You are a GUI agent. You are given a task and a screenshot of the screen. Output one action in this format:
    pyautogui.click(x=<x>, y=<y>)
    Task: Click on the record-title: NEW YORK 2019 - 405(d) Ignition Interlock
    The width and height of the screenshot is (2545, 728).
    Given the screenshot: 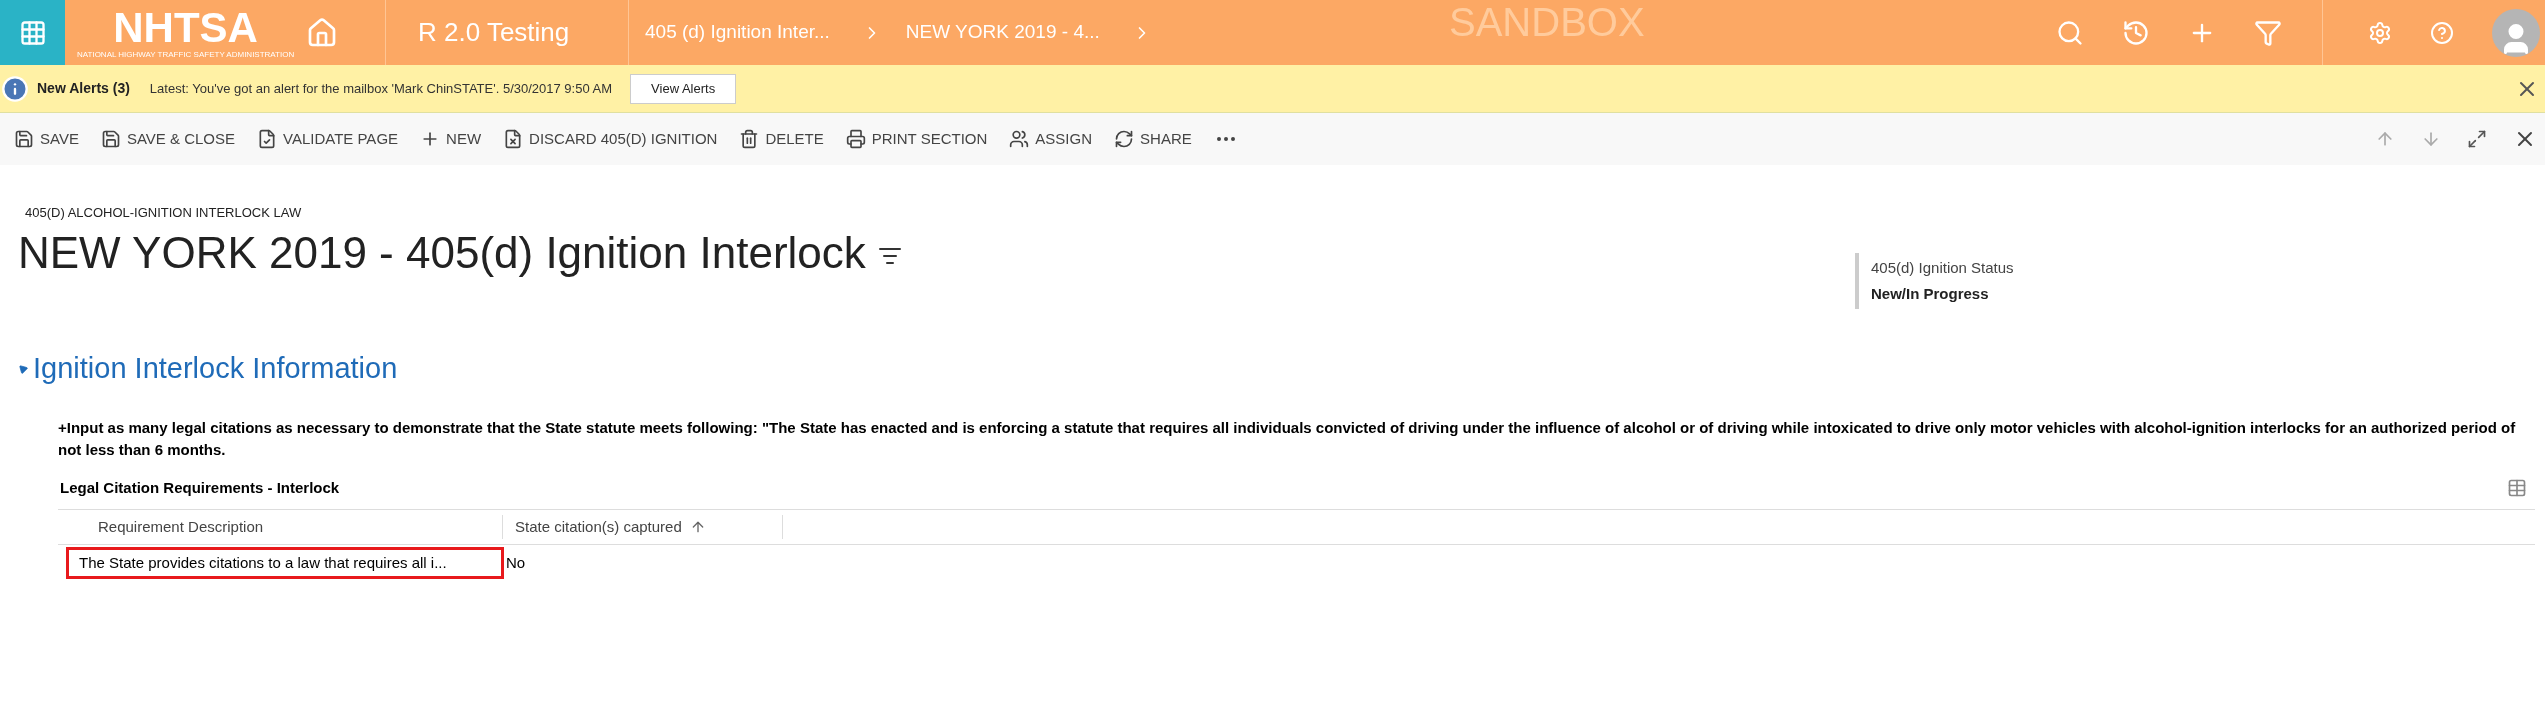 What is the action you would take?
    pyautogui.click(x=442, y=252)
    